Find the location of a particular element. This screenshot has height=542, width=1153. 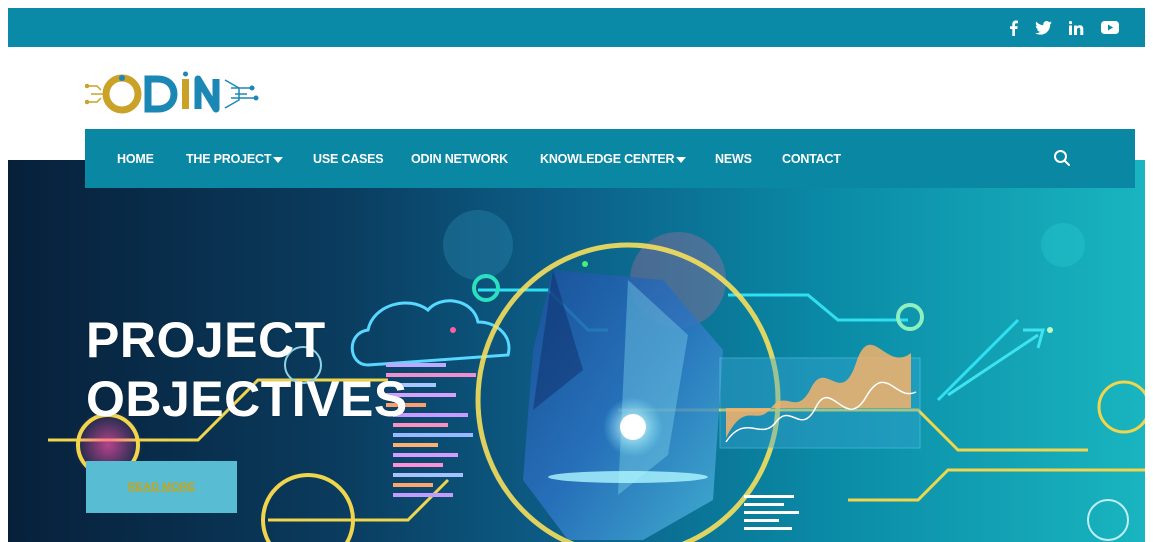

nav-item-use-cases: USE CASES is located at coordinates (348, 158).